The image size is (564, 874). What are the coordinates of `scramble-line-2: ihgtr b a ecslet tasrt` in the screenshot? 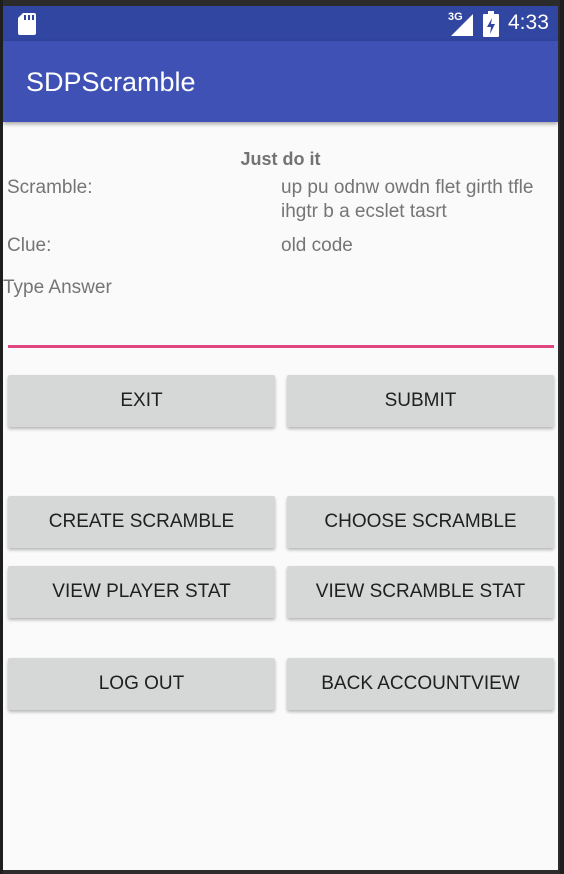 It's located at (364, 211).